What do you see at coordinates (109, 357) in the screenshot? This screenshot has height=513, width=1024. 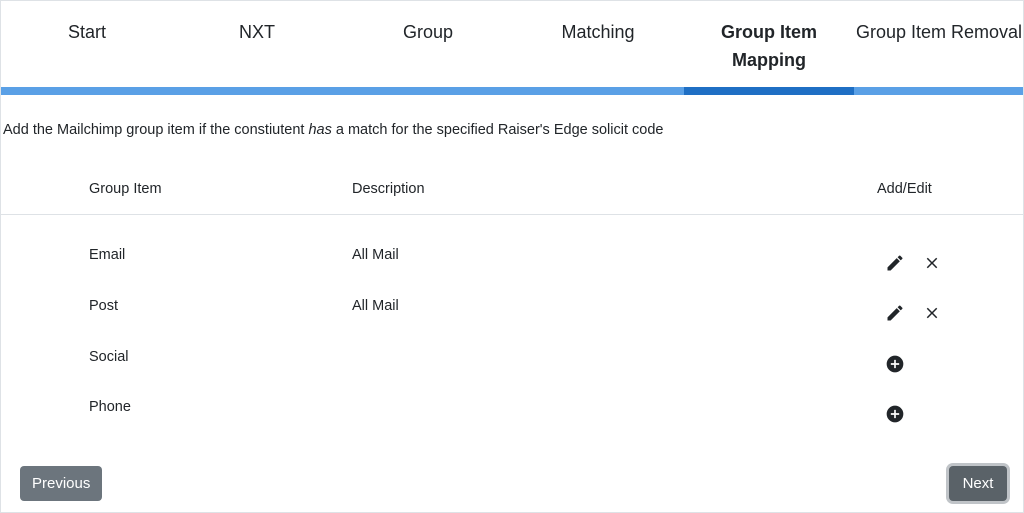 I see `table-row-group-item: Social` at bounding box center [109, 357].